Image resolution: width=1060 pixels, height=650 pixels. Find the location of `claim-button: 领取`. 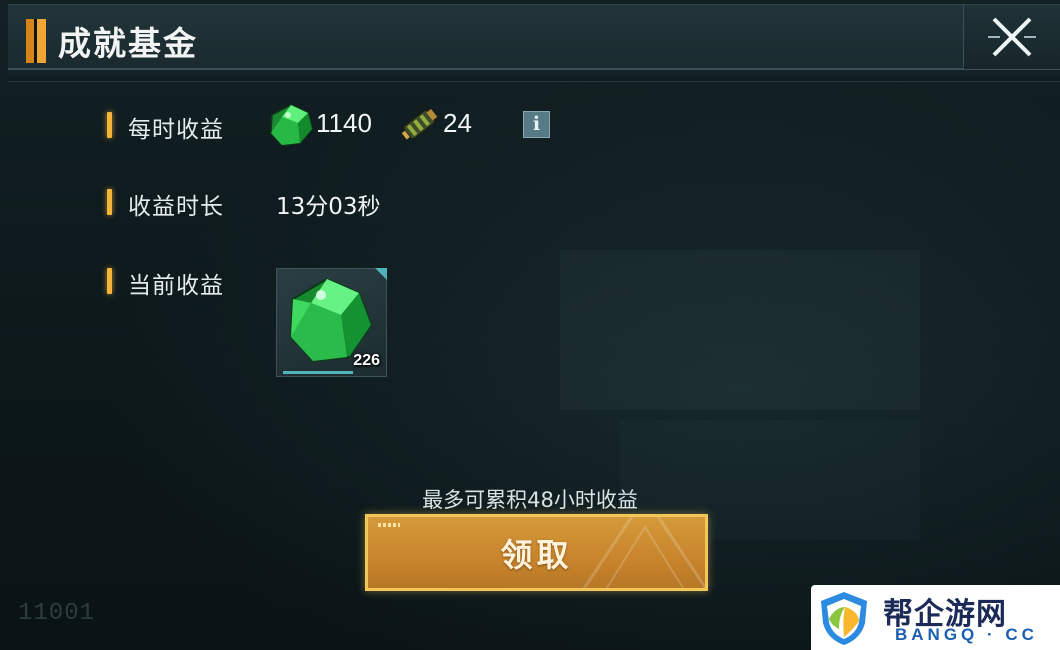

claim-button: 领取 is located at coordinates (536, 552).